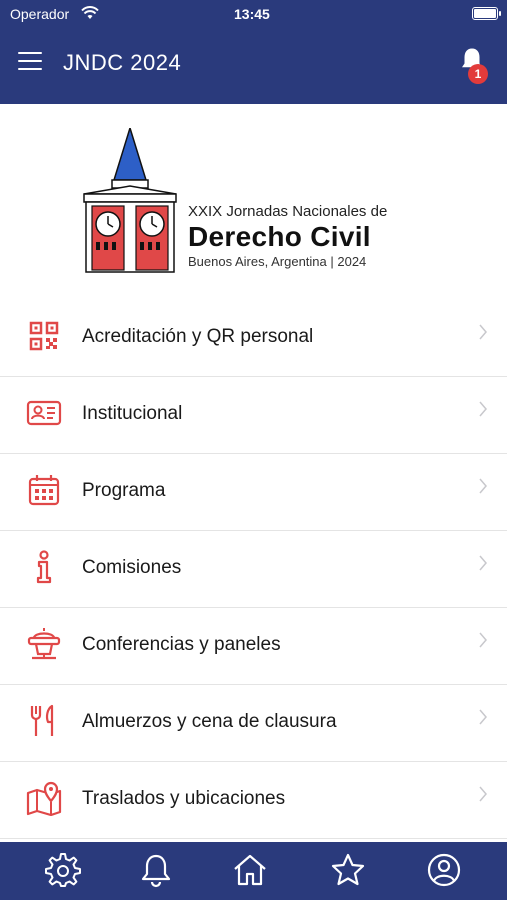 The height and width of the screenshot is (900, 507). I want to click on logo-location: Buenos Aires, Argentina | 2024, so click(277, 261).